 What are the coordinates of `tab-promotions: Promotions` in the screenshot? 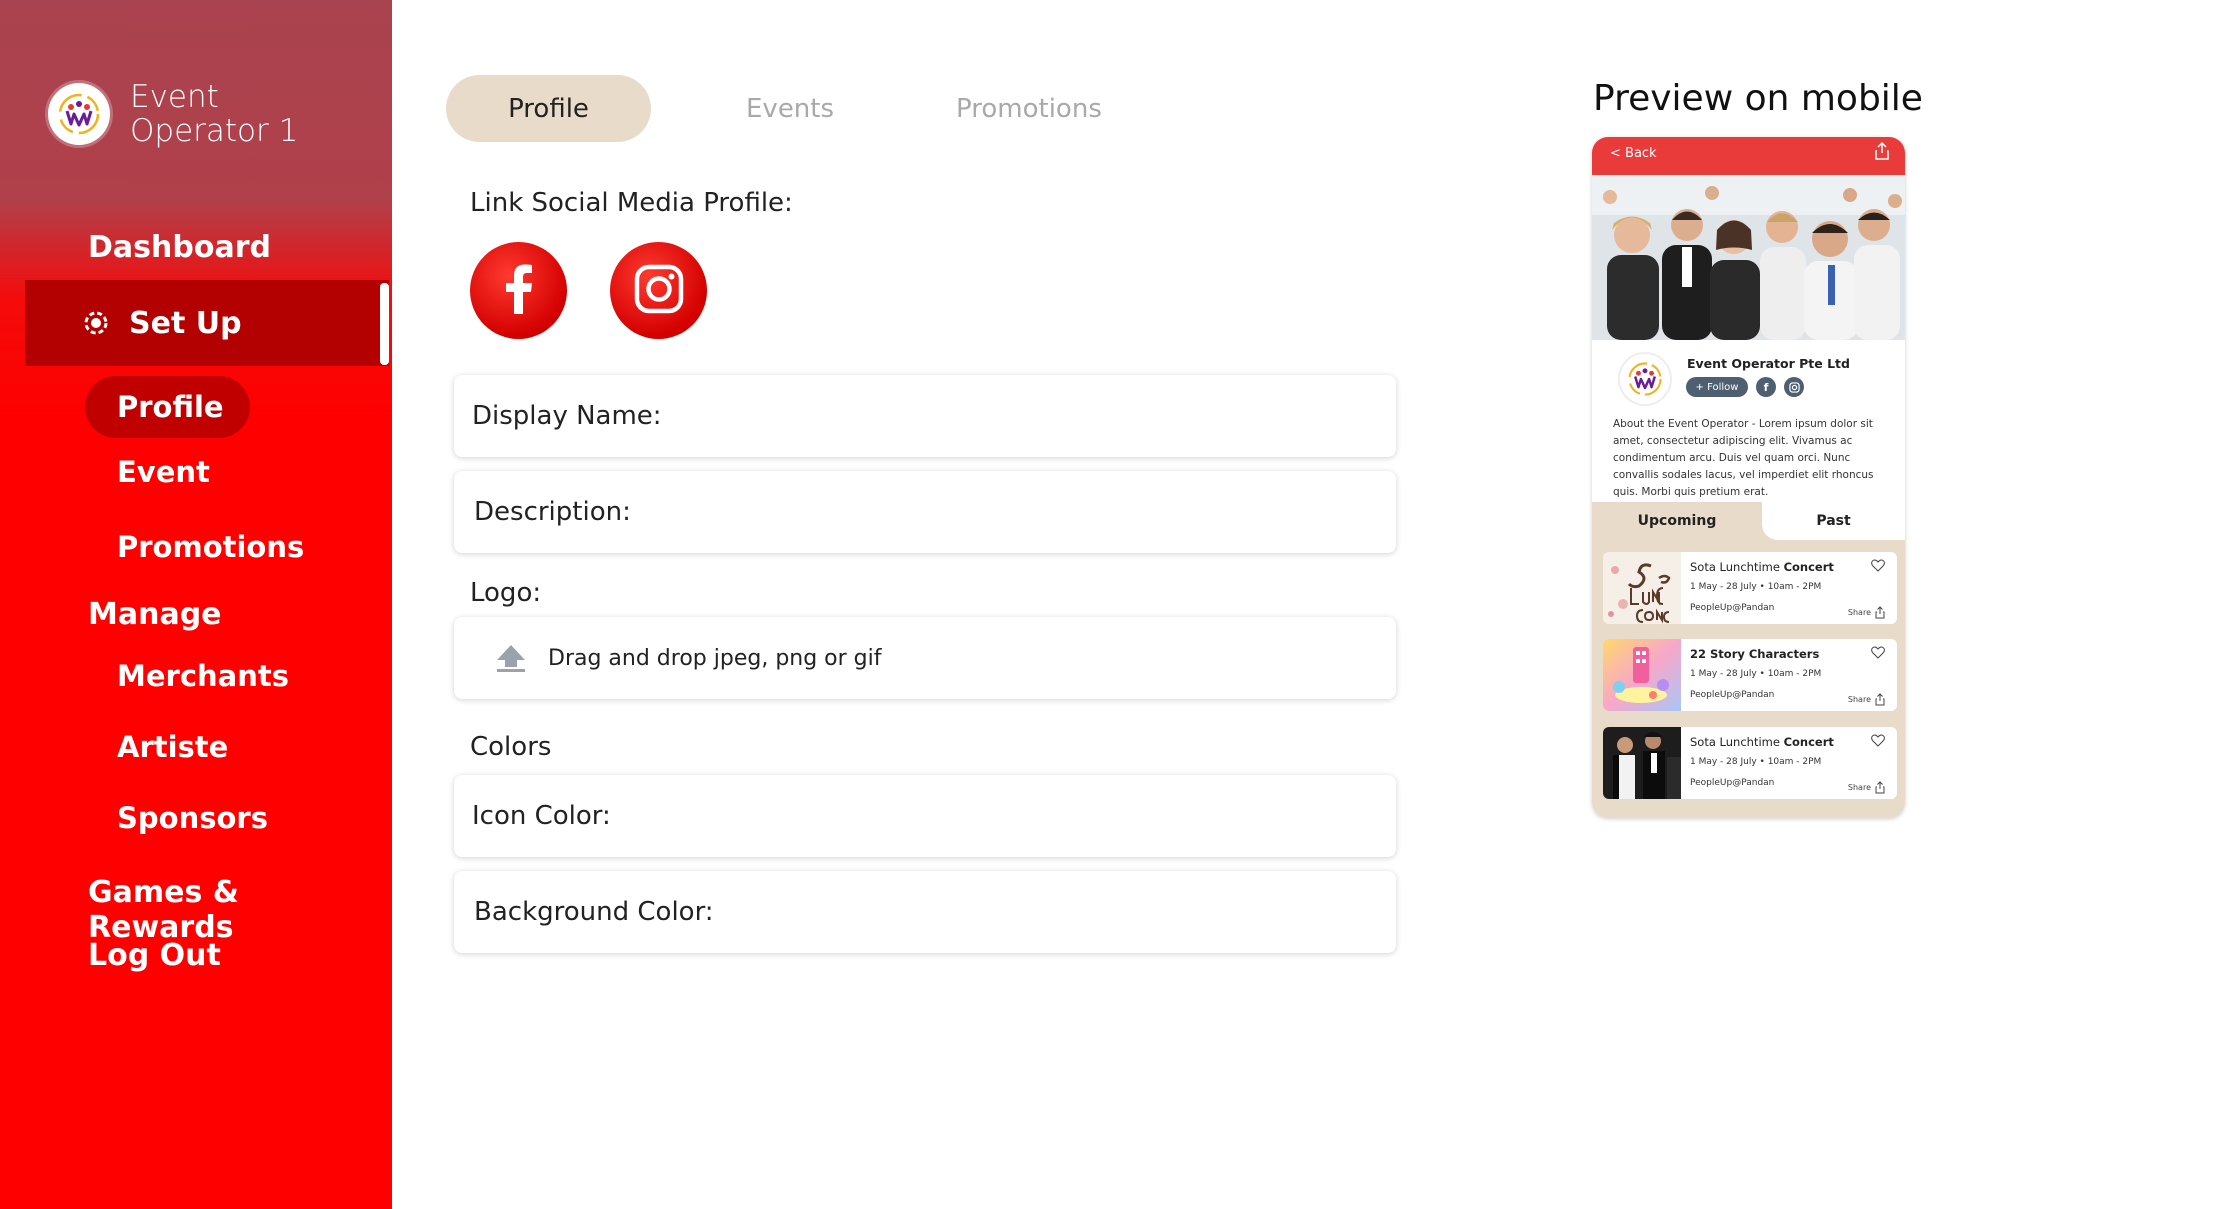 It's located at (1029, 109).